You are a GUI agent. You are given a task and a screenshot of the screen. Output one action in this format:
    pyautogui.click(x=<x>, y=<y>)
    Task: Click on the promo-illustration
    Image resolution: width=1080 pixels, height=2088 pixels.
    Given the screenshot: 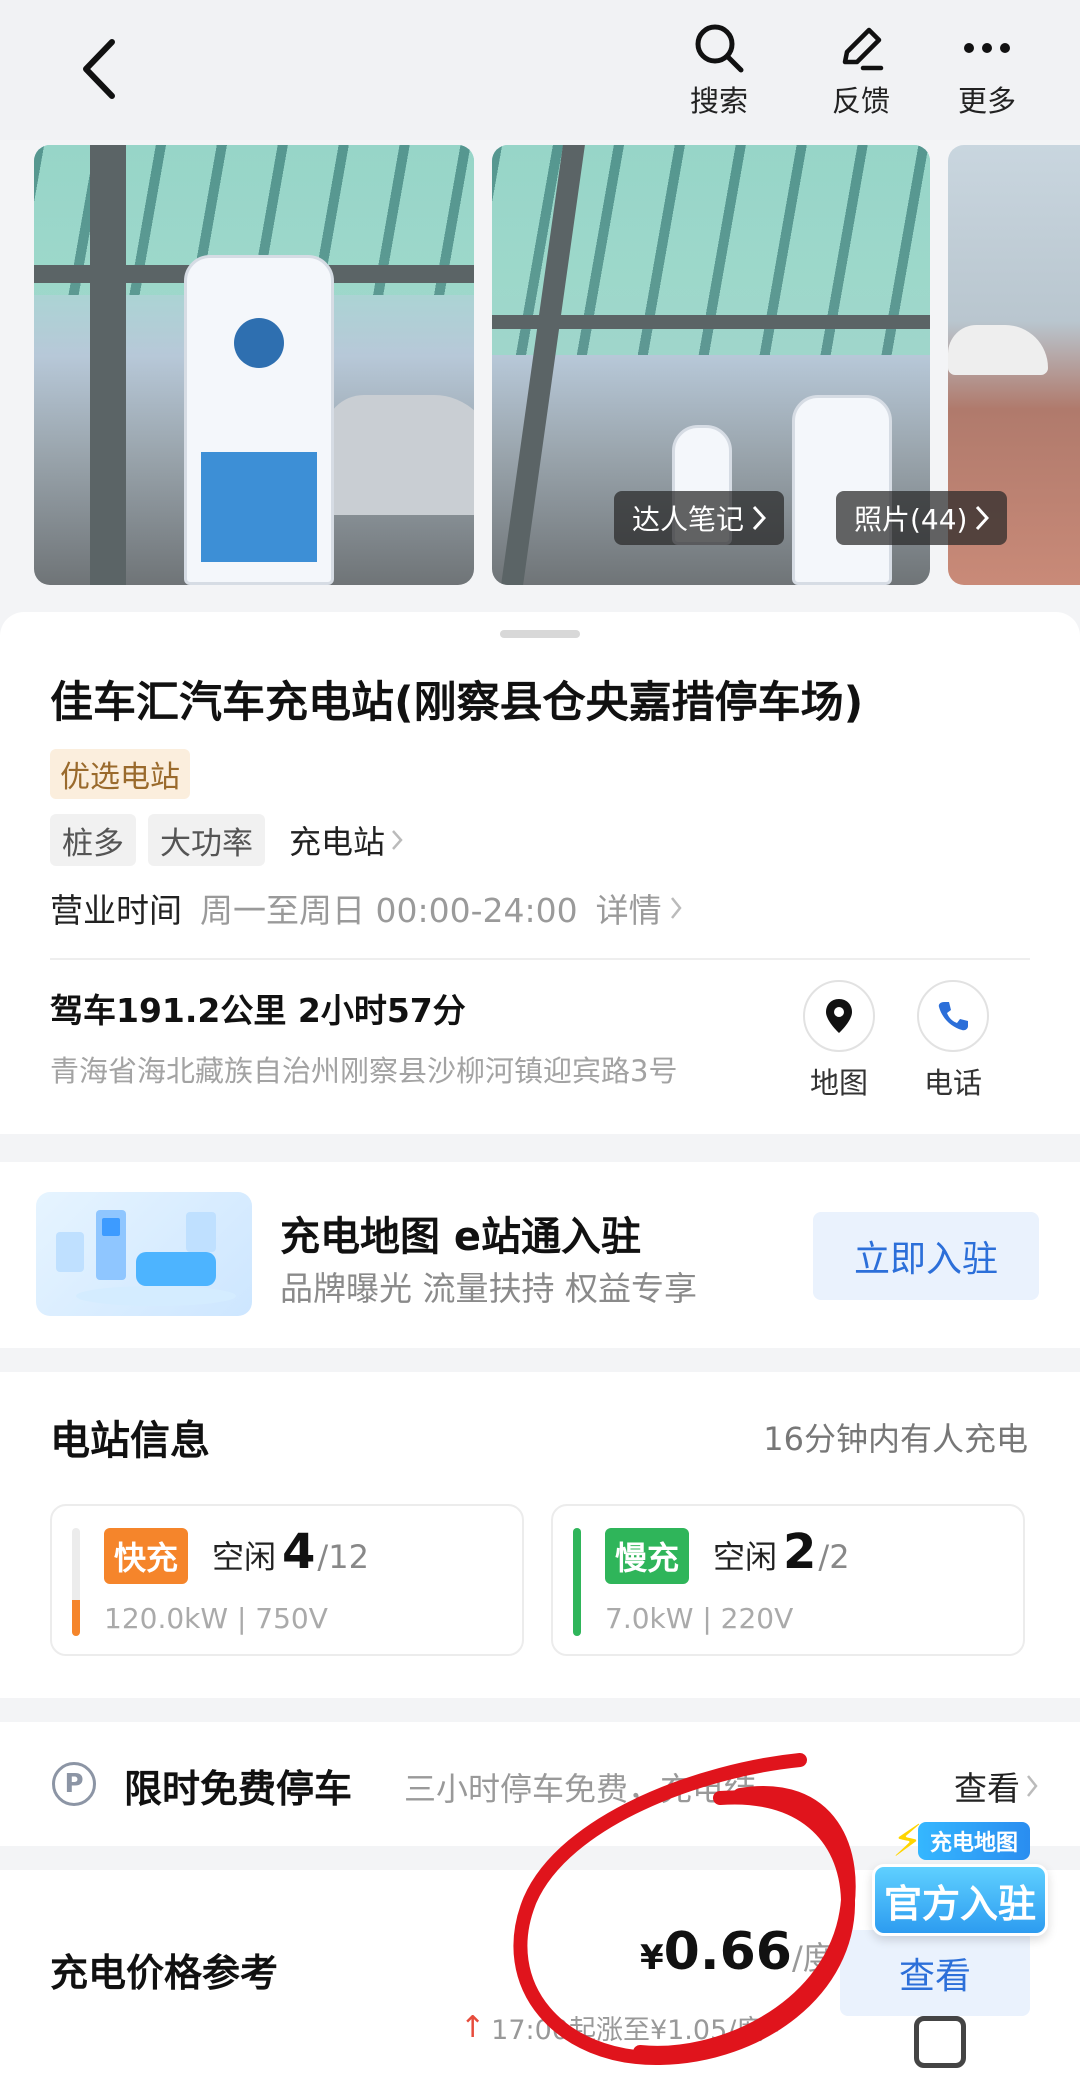 What is the action you would take?
    pyautogui.click(x=144, y=1254)
    